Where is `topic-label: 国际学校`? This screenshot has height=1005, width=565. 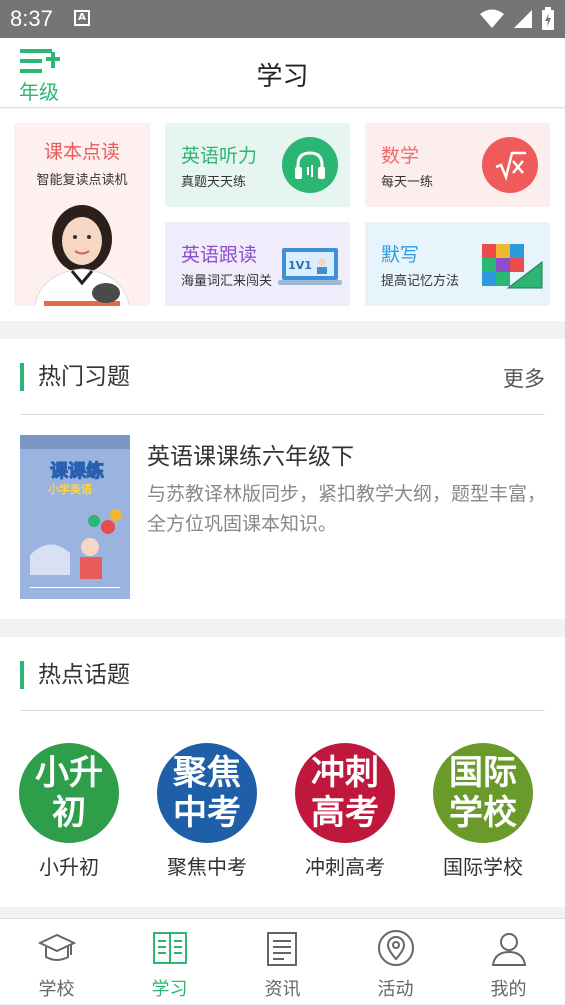
topic-label: 国际学校 is located at coordinates (483, 867).